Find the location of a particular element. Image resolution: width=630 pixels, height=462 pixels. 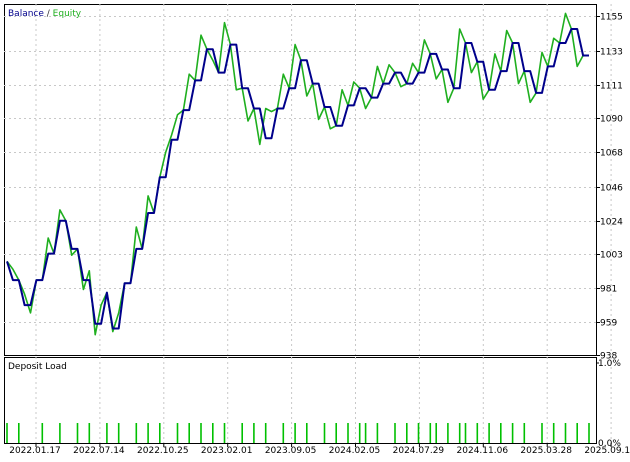

x-tick-label: 2024.02.05 is located at coordinates (355, 451).